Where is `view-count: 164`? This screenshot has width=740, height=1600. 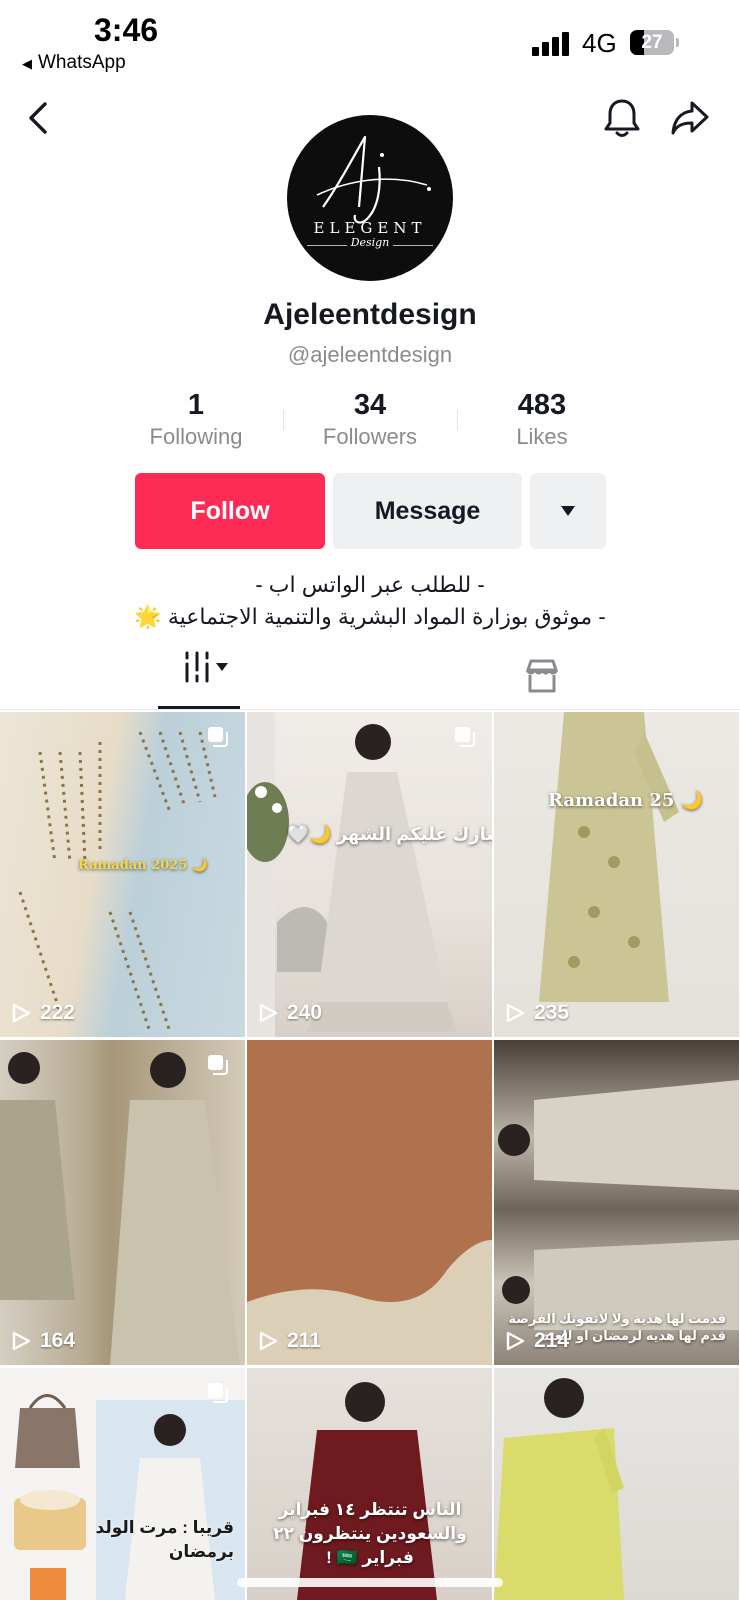 view-count: 164 is located at coordinates (58, 1340).